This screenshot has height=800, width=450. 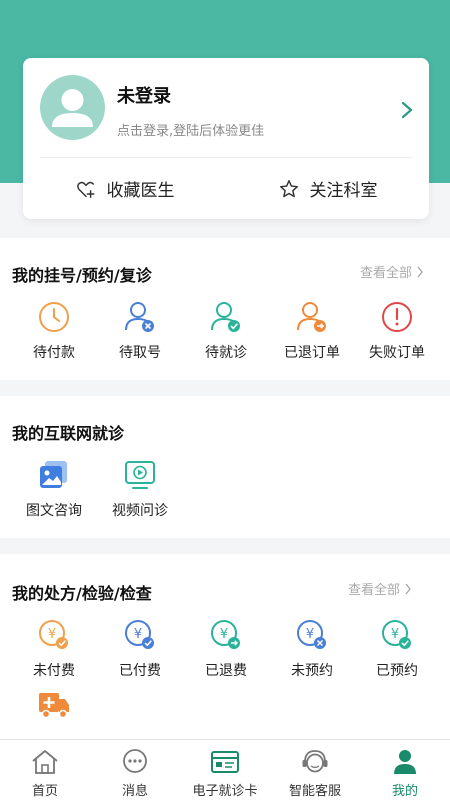 I want to click on tab-messages-label: 消息, so click(x=134, y=791).